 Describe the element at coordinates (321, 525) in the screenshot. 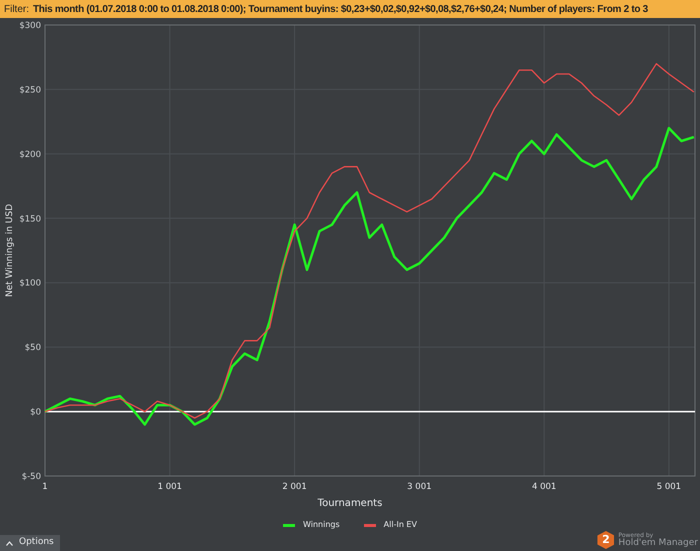

I see `legend-label: Winnings` at that location.